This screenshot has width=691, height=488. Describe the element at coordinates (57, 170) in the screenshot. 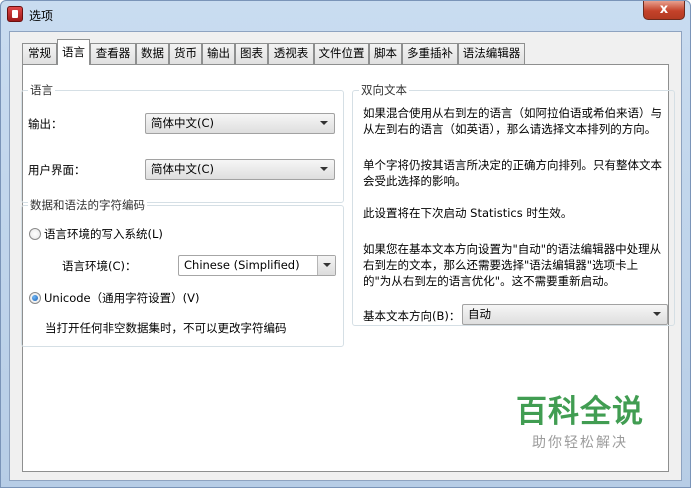

I see `ui-language-label: 用户界面：` at that location.